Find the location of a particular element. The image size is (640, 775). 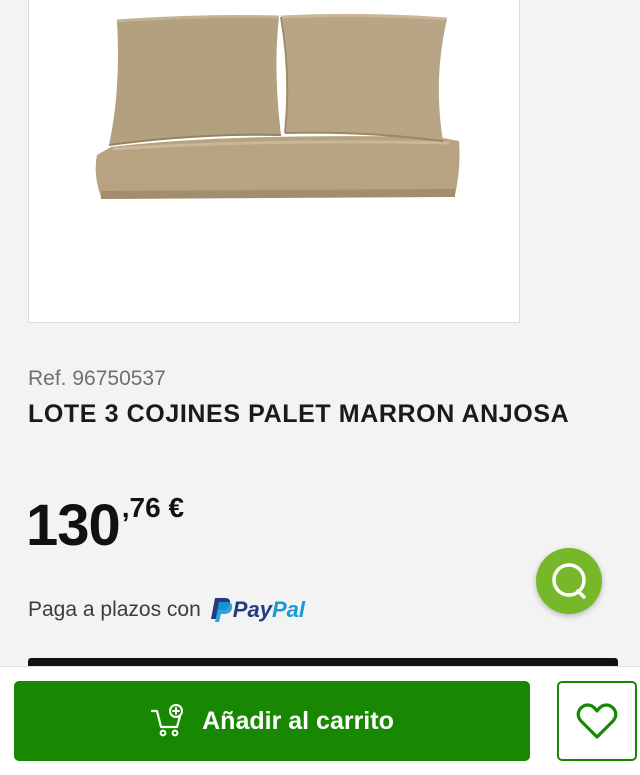

heart-icon is located at coordinates (597, 721).